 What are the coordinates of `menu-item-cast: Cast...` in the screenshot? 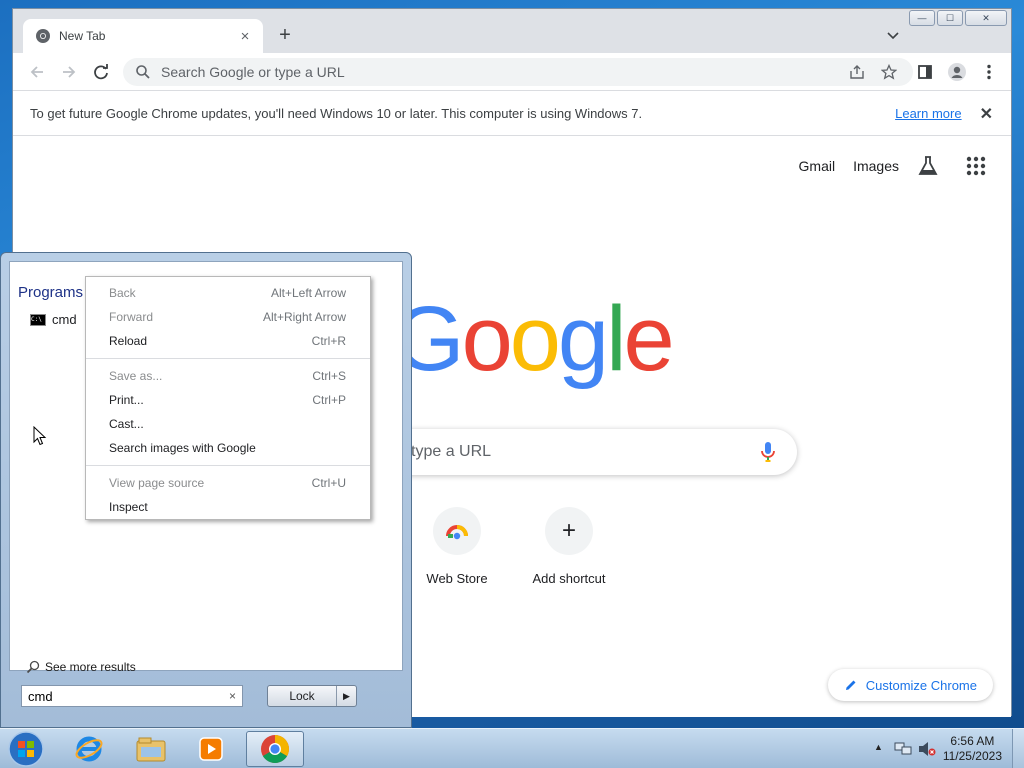 It's located at (228, 424).